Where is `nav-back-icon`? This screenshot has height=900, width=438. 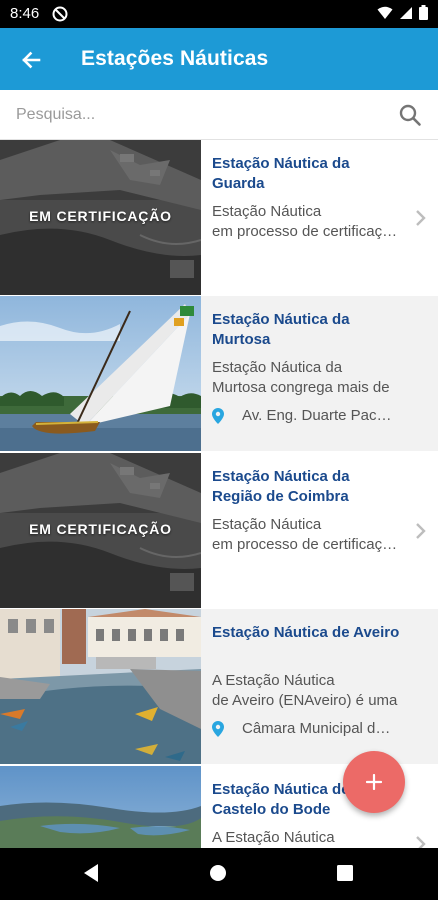
nav-back-icon is located at coordinates (91, 873).